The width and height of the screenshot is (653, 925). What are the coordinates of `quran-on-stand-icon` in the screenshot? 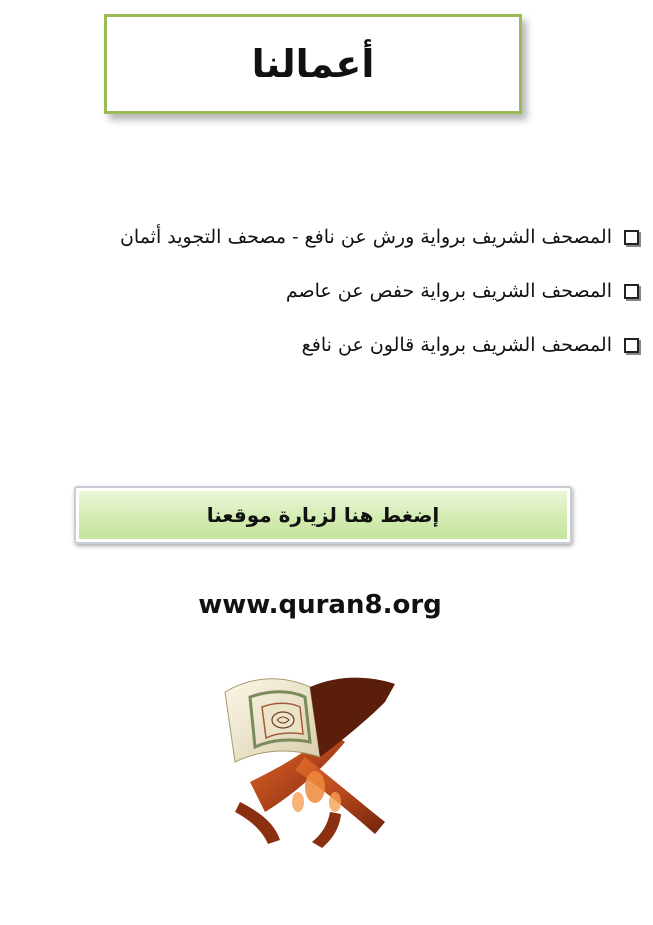 It's located at (309, 762).